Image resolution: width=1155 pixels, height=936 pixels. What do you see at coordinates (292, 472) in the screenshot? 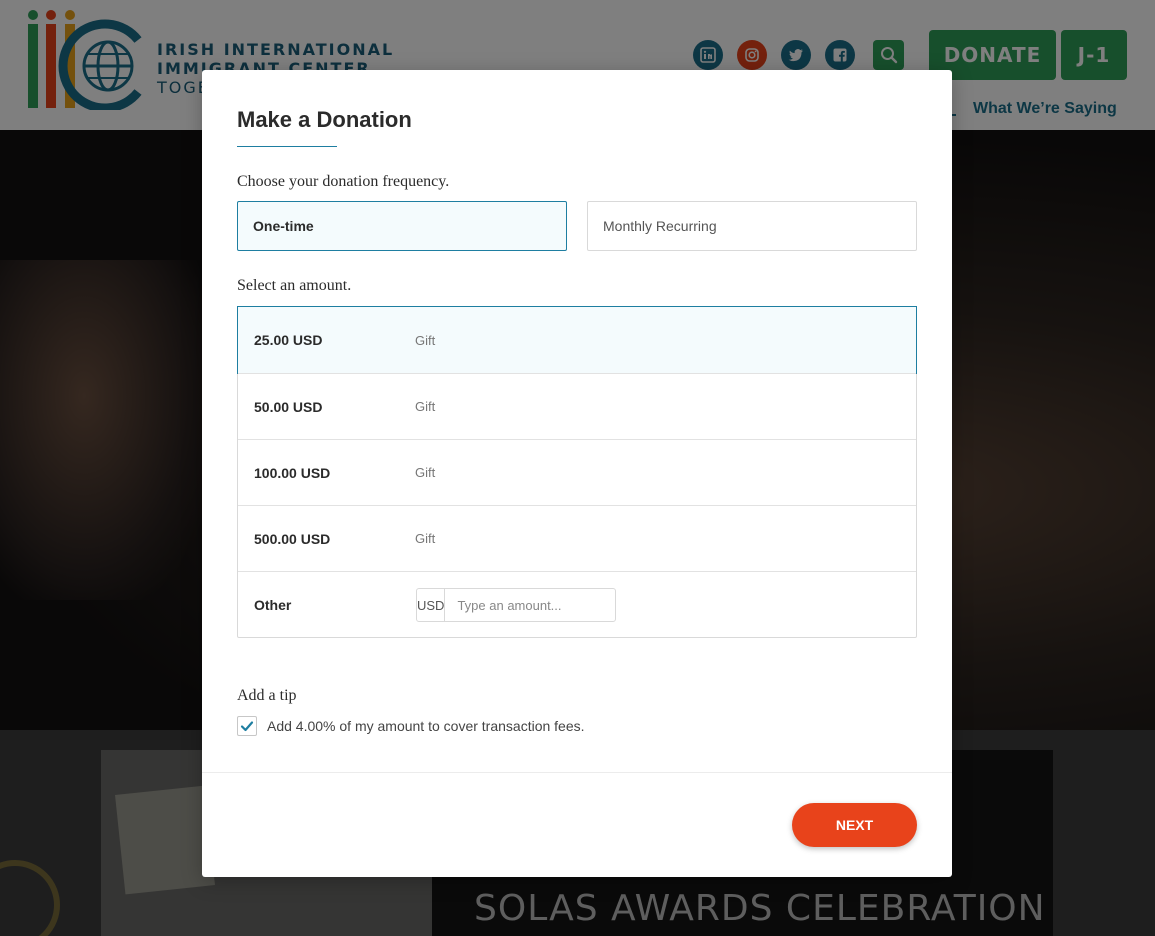
I see `amount-value: 100.00 USD` at bounding box center [292, 472].